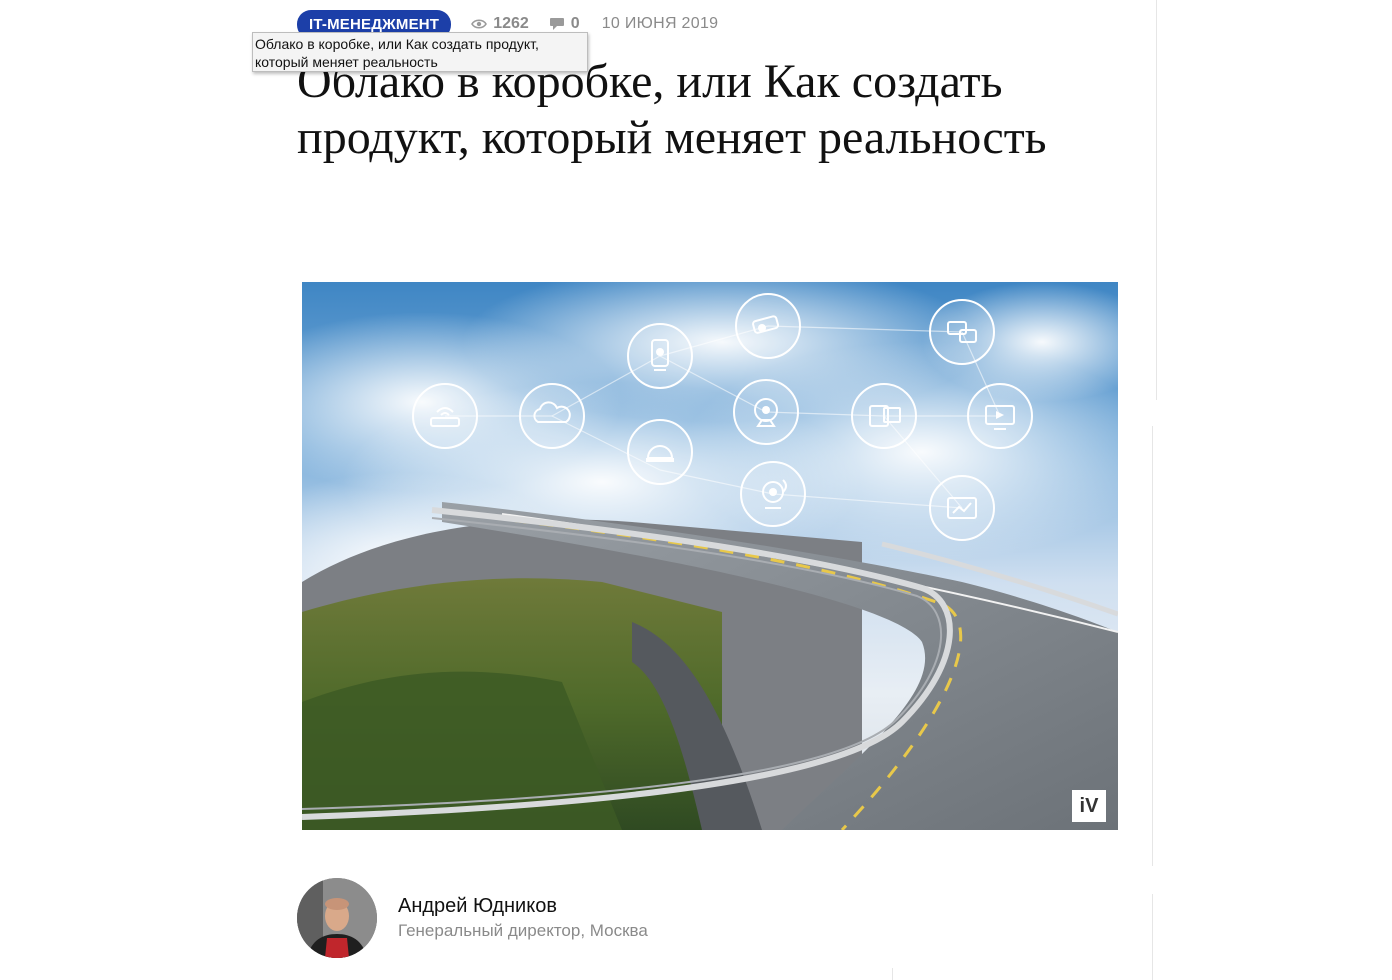 This screenshot has height=980, width=1392. Describe the element at coordinates (962, 332) in the screenshot. I see `chat-icon` at that location.